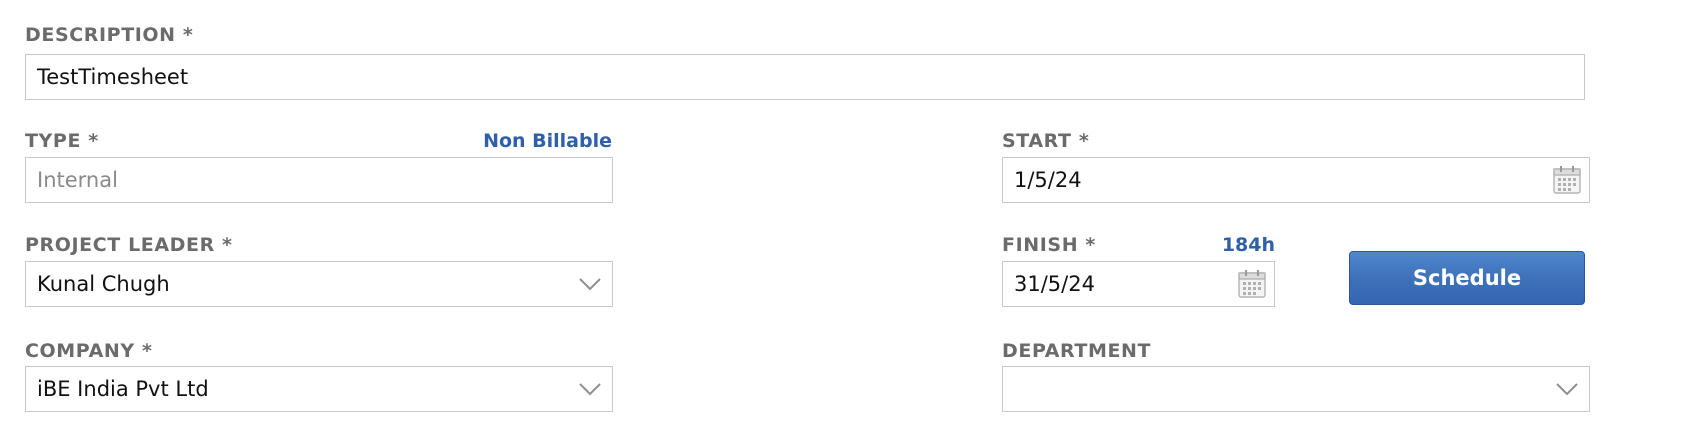 This screenshot has height=440, width=1694. What do you see at coordinates (1046, 141) in the screenshot?
I see `start-label: START *` at bounding box center [1046, 141].